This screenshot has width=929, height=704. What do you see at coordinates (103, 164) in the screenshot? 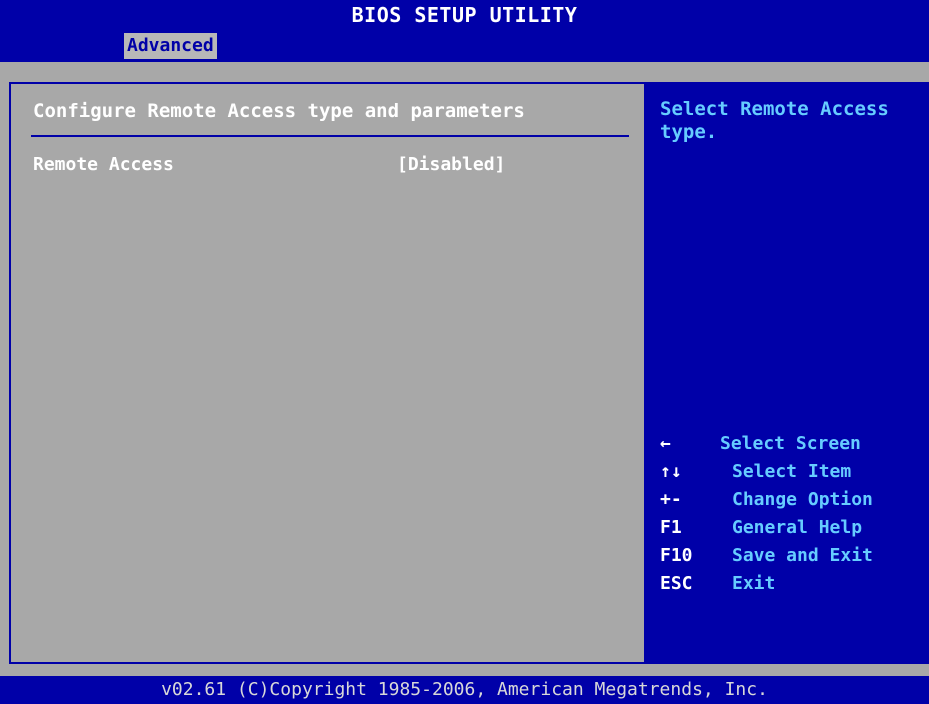
I see `setting-label: Remote Access` at bounding box center [103, 164].